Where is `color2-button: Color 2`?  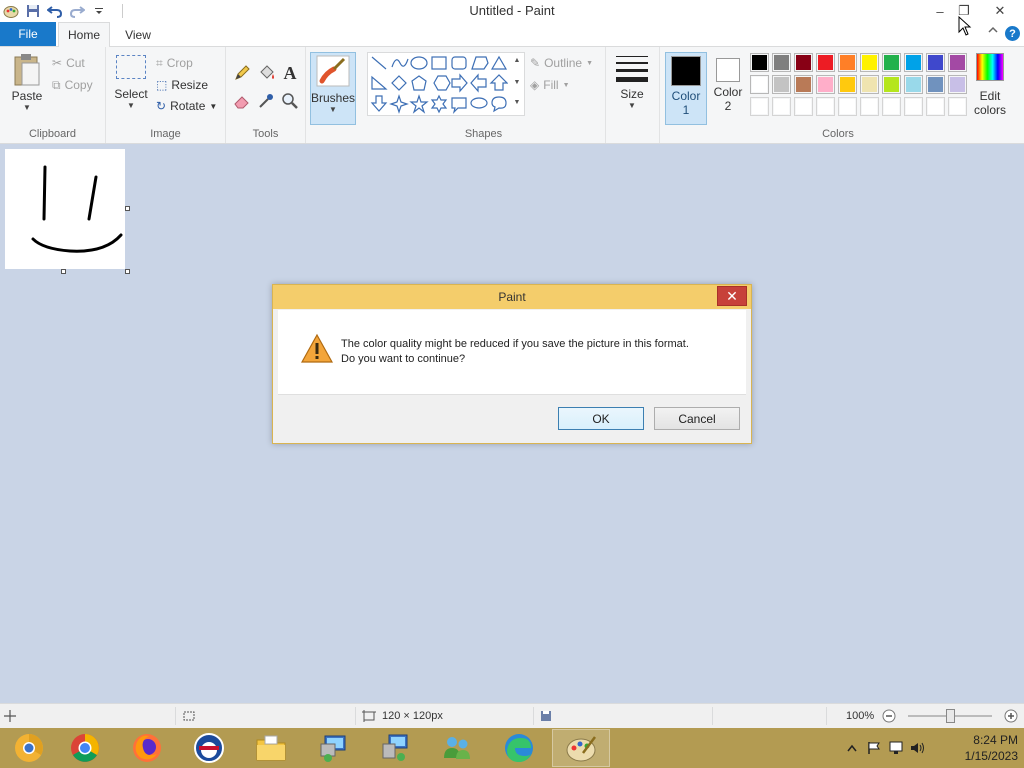
color2-button: Color 2 is located at coordinates (728, 88).